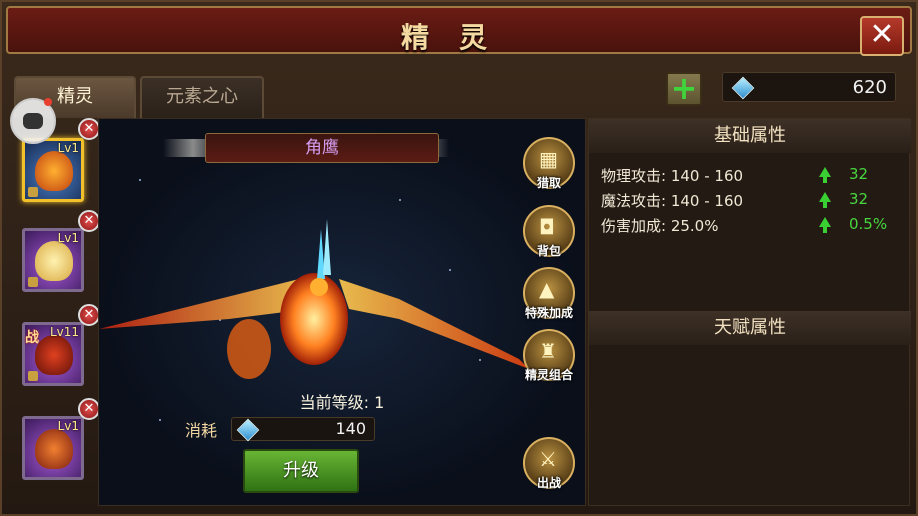  Describe the element at coordinates (322, 148) in the screenshot. I see `sprite-name: 角鹰` at that location.